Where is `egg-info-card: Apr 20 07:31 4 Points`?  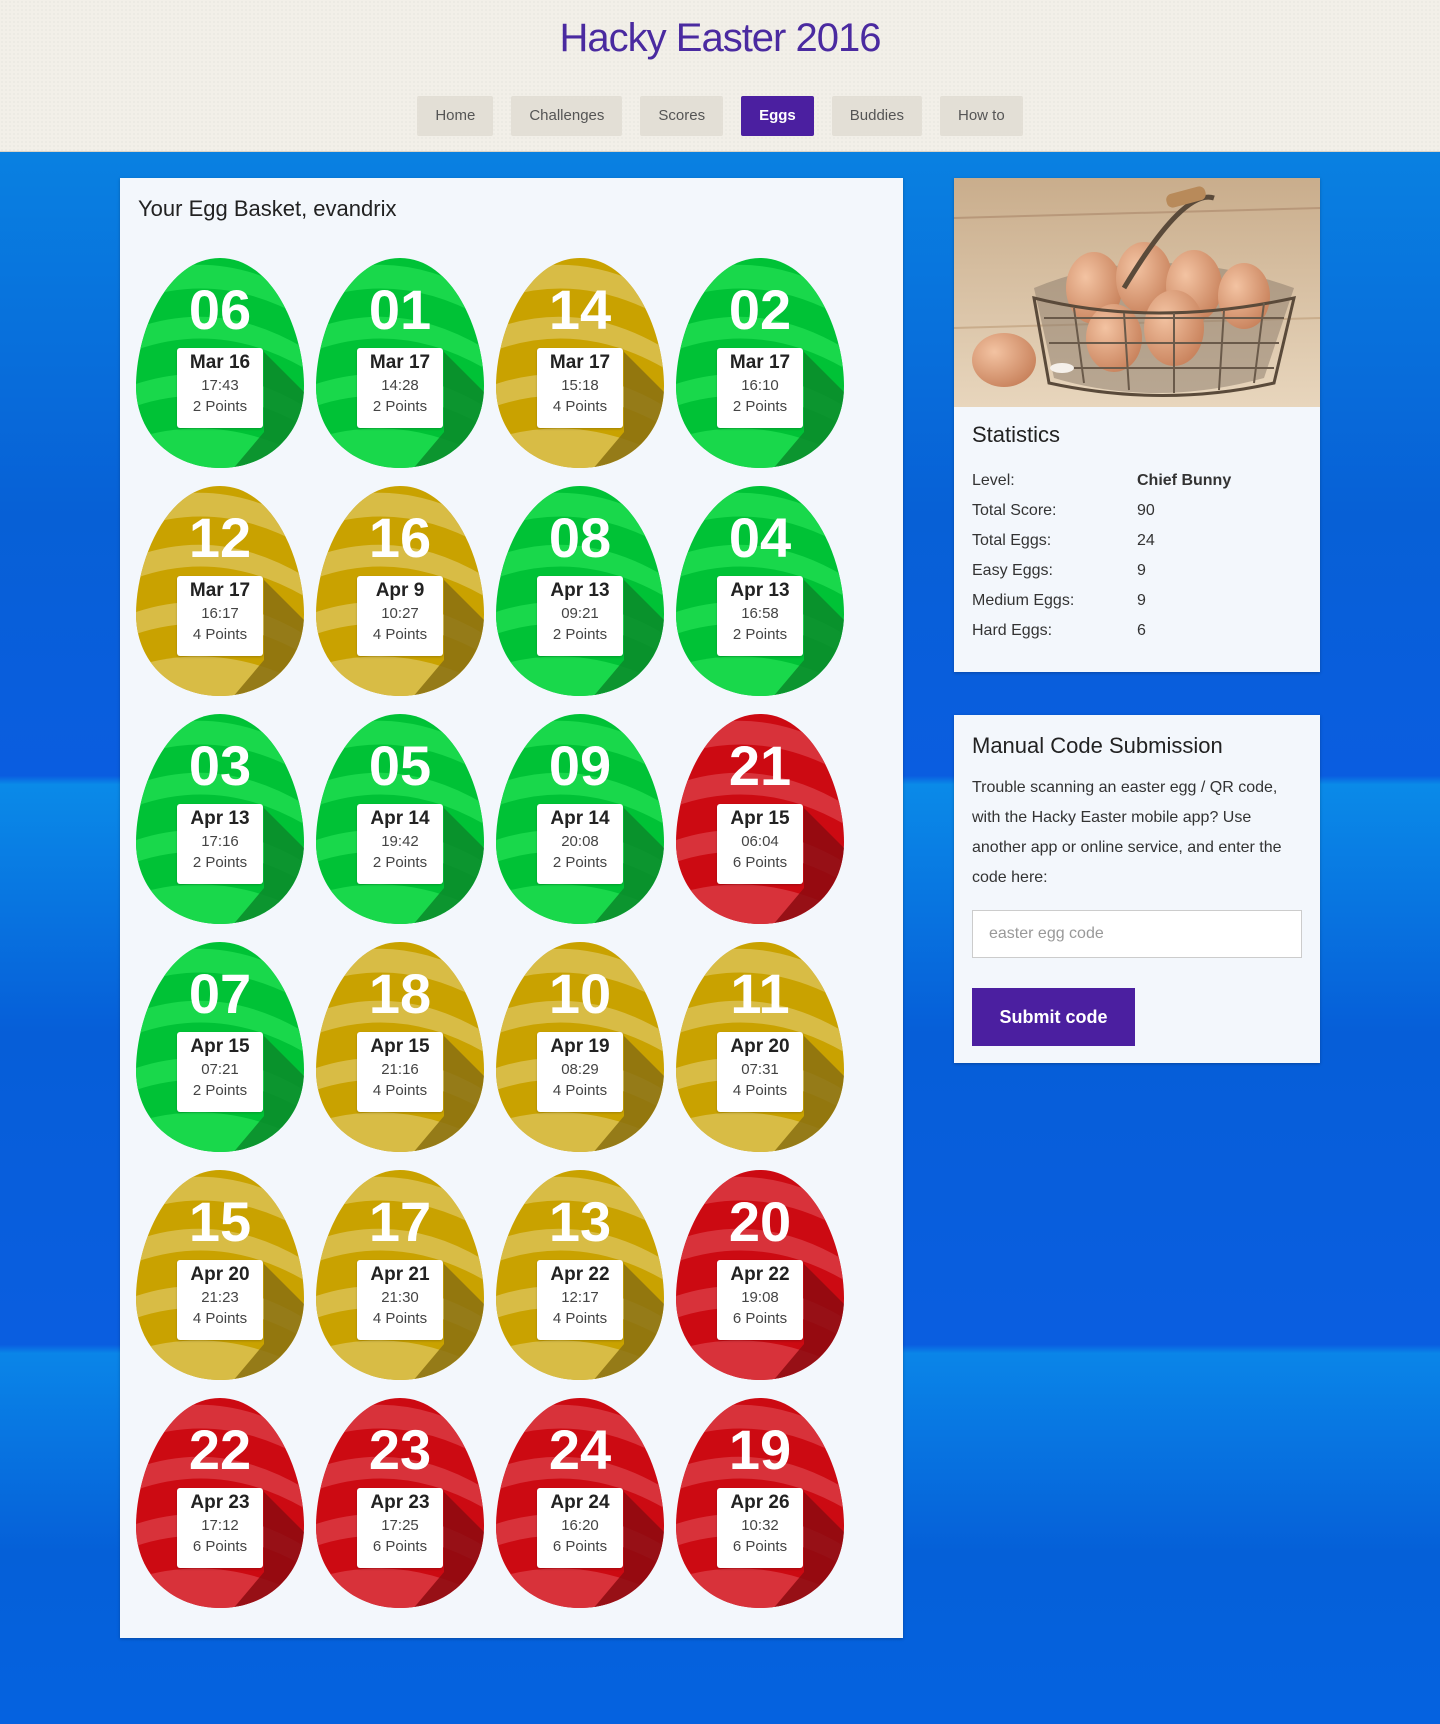 egg-info-card: Apr 20 07:31 4 Points is located at coordinates (760, 1072).